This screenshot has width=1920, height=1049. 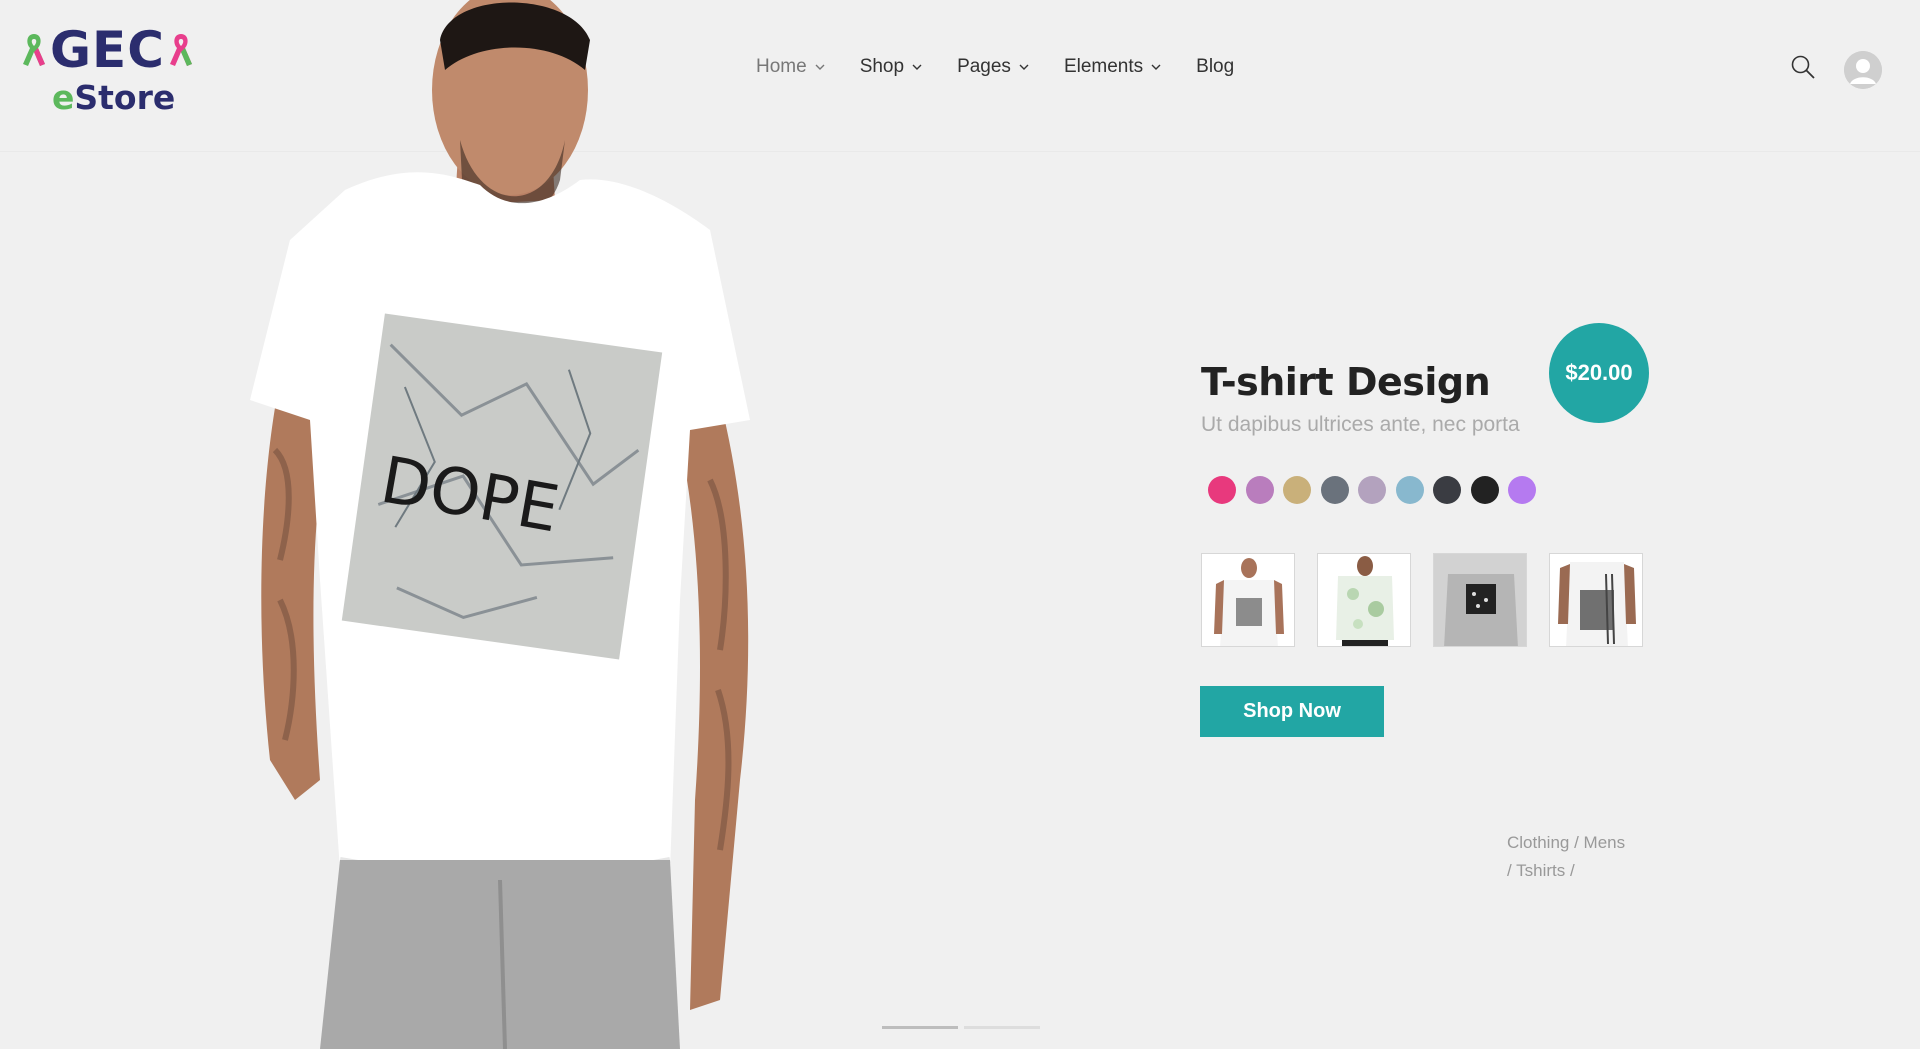 I want to click on shop-now-button: Shop Now, so click(x=1292, y=711).